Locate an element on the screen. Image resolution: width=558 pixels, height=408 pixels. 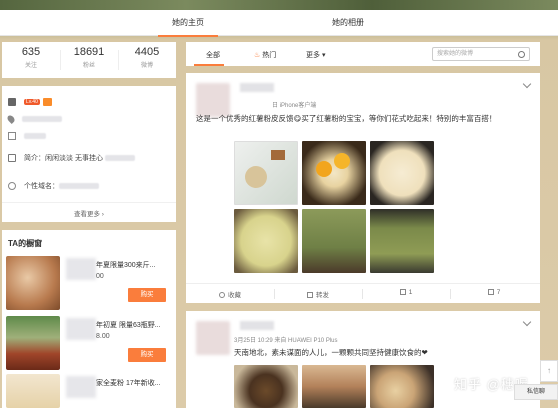
product-price: 8.00 is located at coordinates (103, 336).